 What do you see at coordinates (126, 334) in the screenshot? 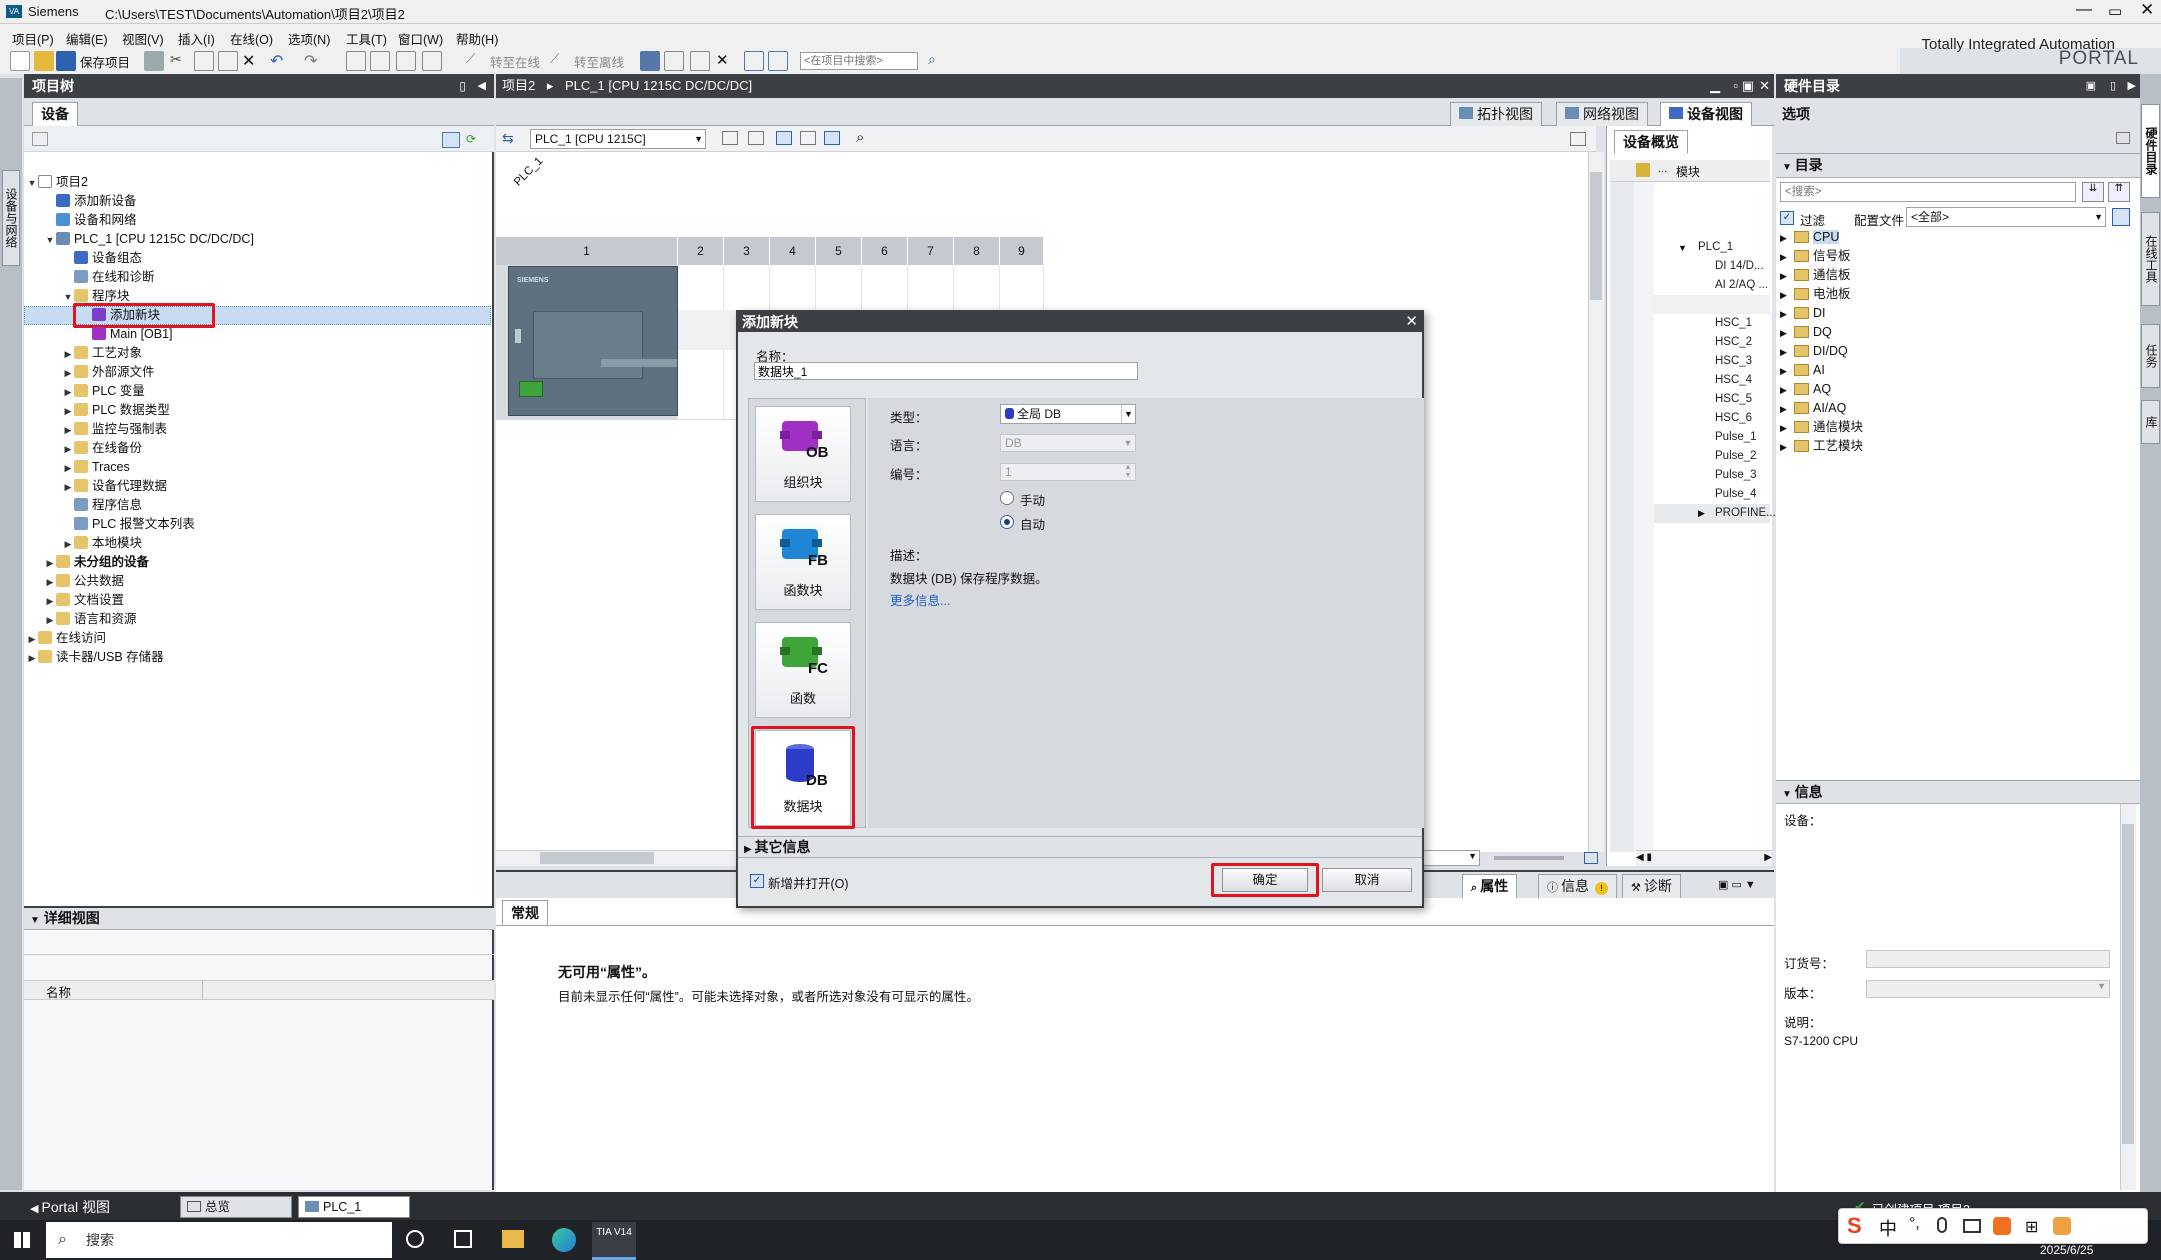
I see `tree-item-main-ob1: Main [OB1]` at bounding box center [126, 334].